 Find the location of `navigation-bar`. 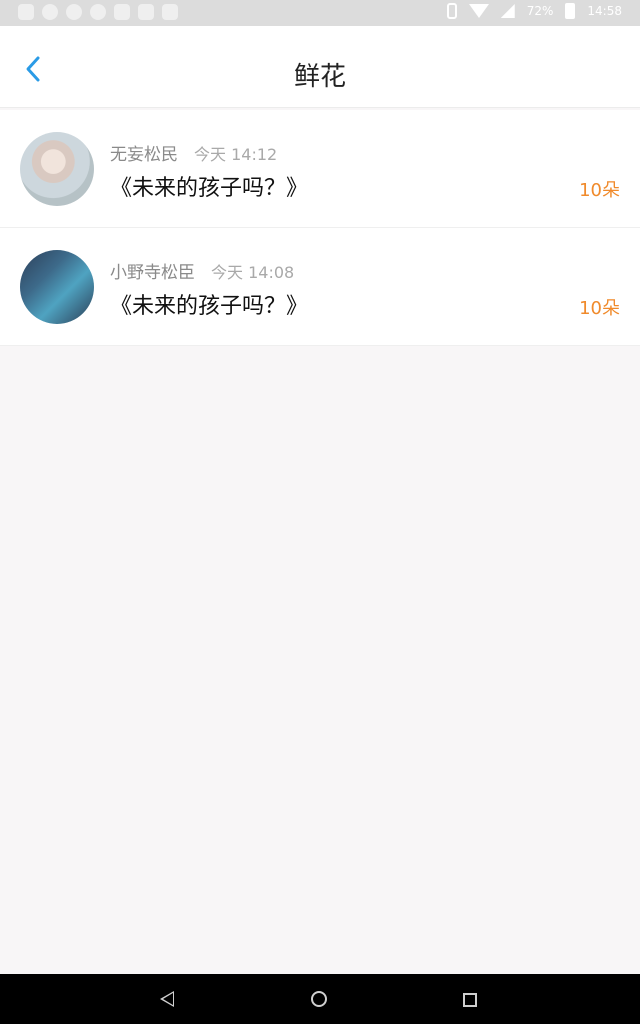

navigation-bar is located at coordinates (320, 999).